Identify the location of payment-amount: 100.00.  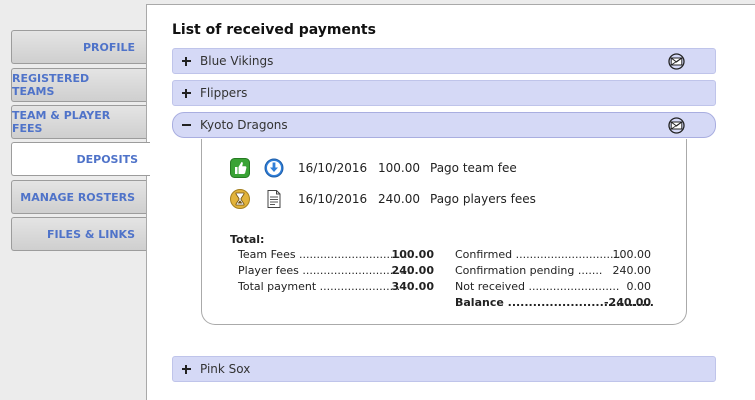
(399, 168).